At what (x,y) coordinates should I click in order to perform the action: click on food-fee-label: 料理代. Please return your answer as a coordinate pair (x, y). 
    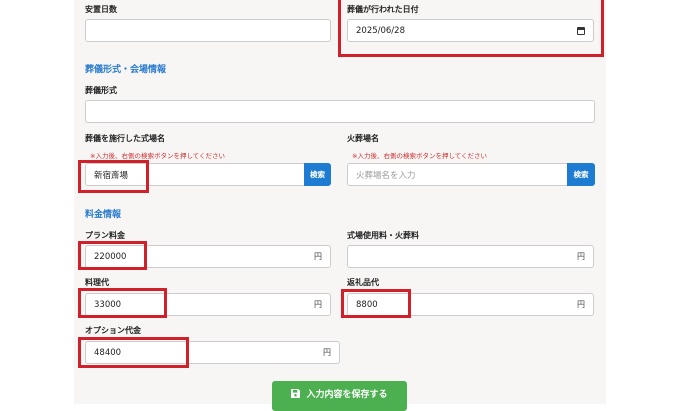
    Looking at the image, I should click on (97, 282).